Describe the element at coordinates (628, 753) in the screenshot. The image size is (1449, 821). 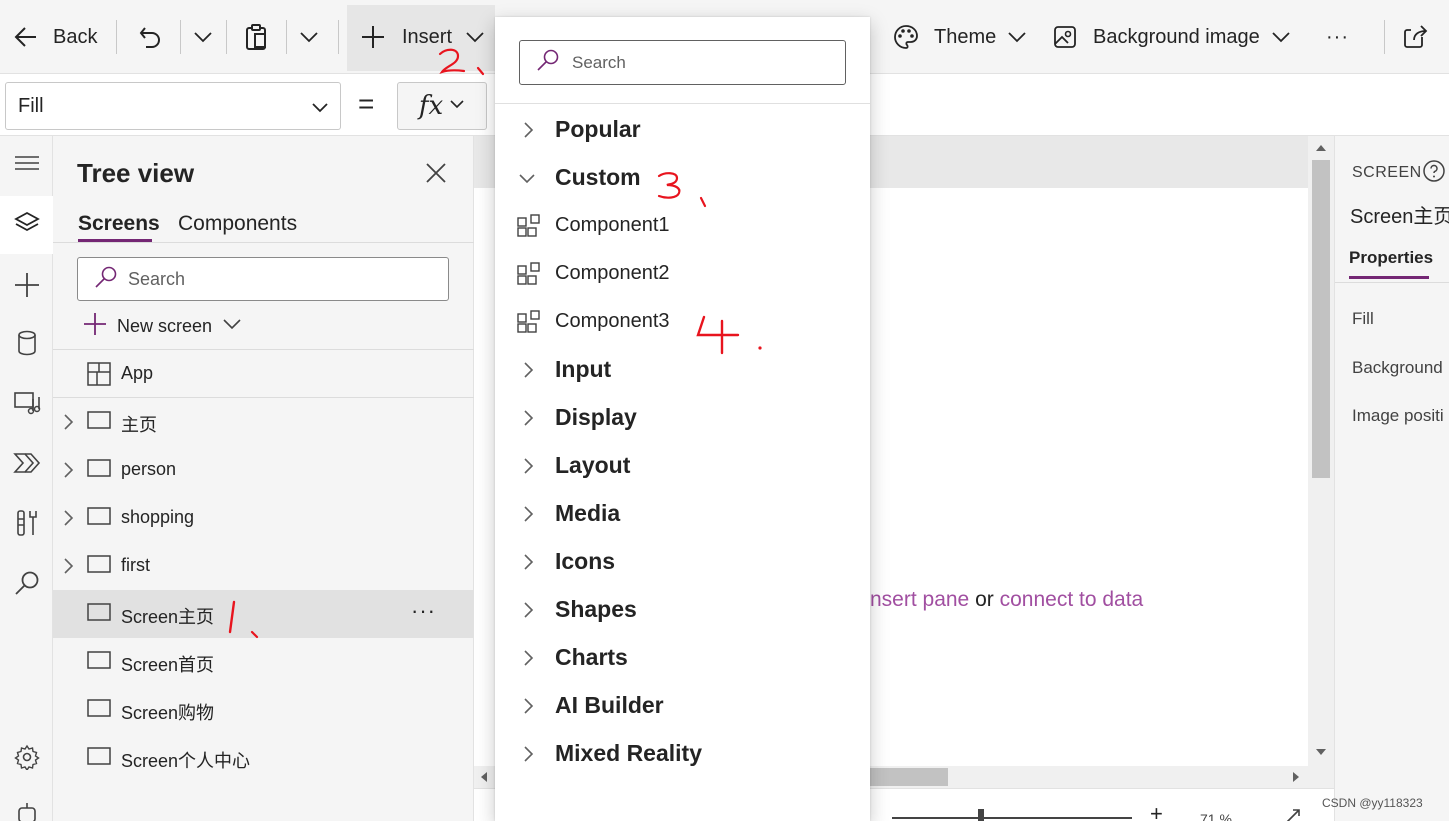
I see `category-label: Mixed Reality` at that location.